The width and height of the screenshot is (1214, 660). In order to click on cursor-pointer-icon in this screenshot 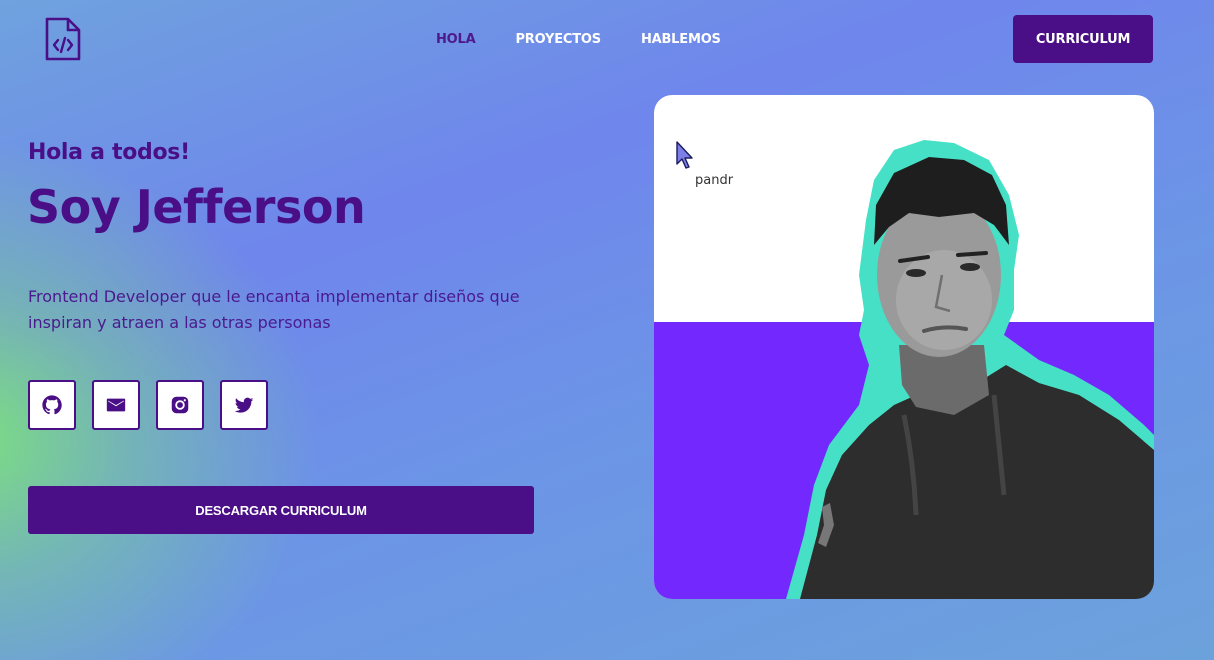, I will do `click(686, 157)`.